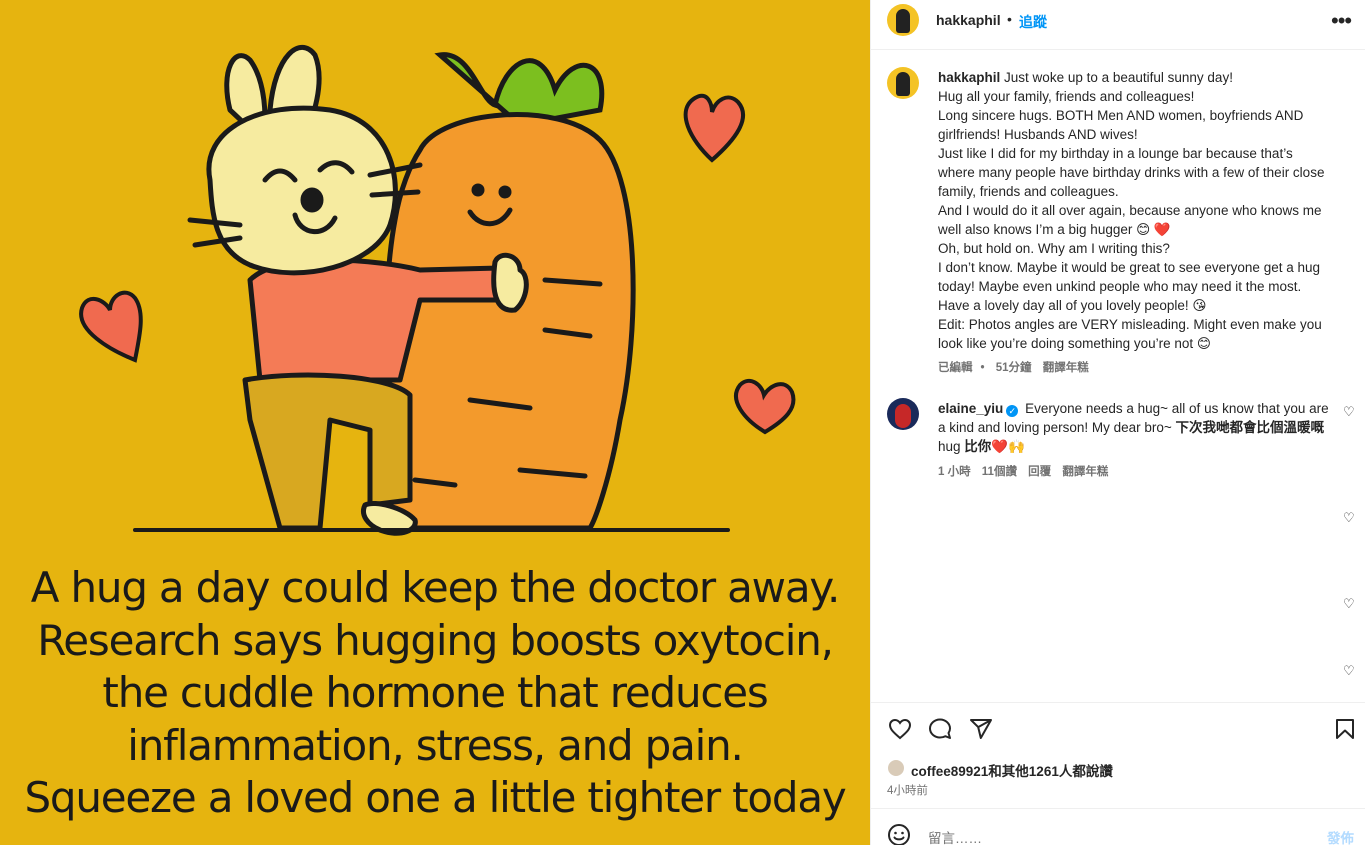 The width and height of the screenshot is (1365, 845). Describe the element at coordinates (981, 729) in the screenshot. I see `send-icon` at that location.